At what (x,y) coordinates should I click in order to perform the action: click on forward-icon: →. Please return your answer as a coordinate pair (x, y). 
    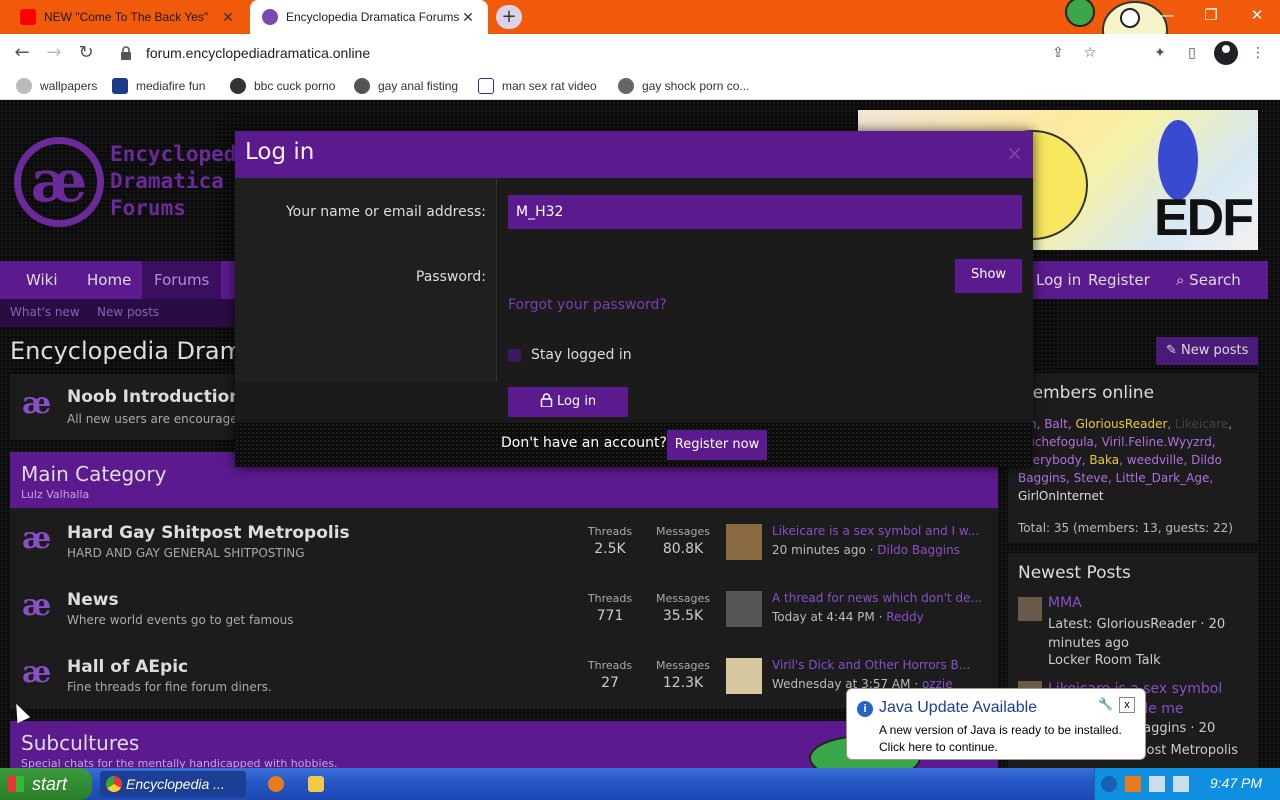
    Looking at the image, I should click on (54, 53).